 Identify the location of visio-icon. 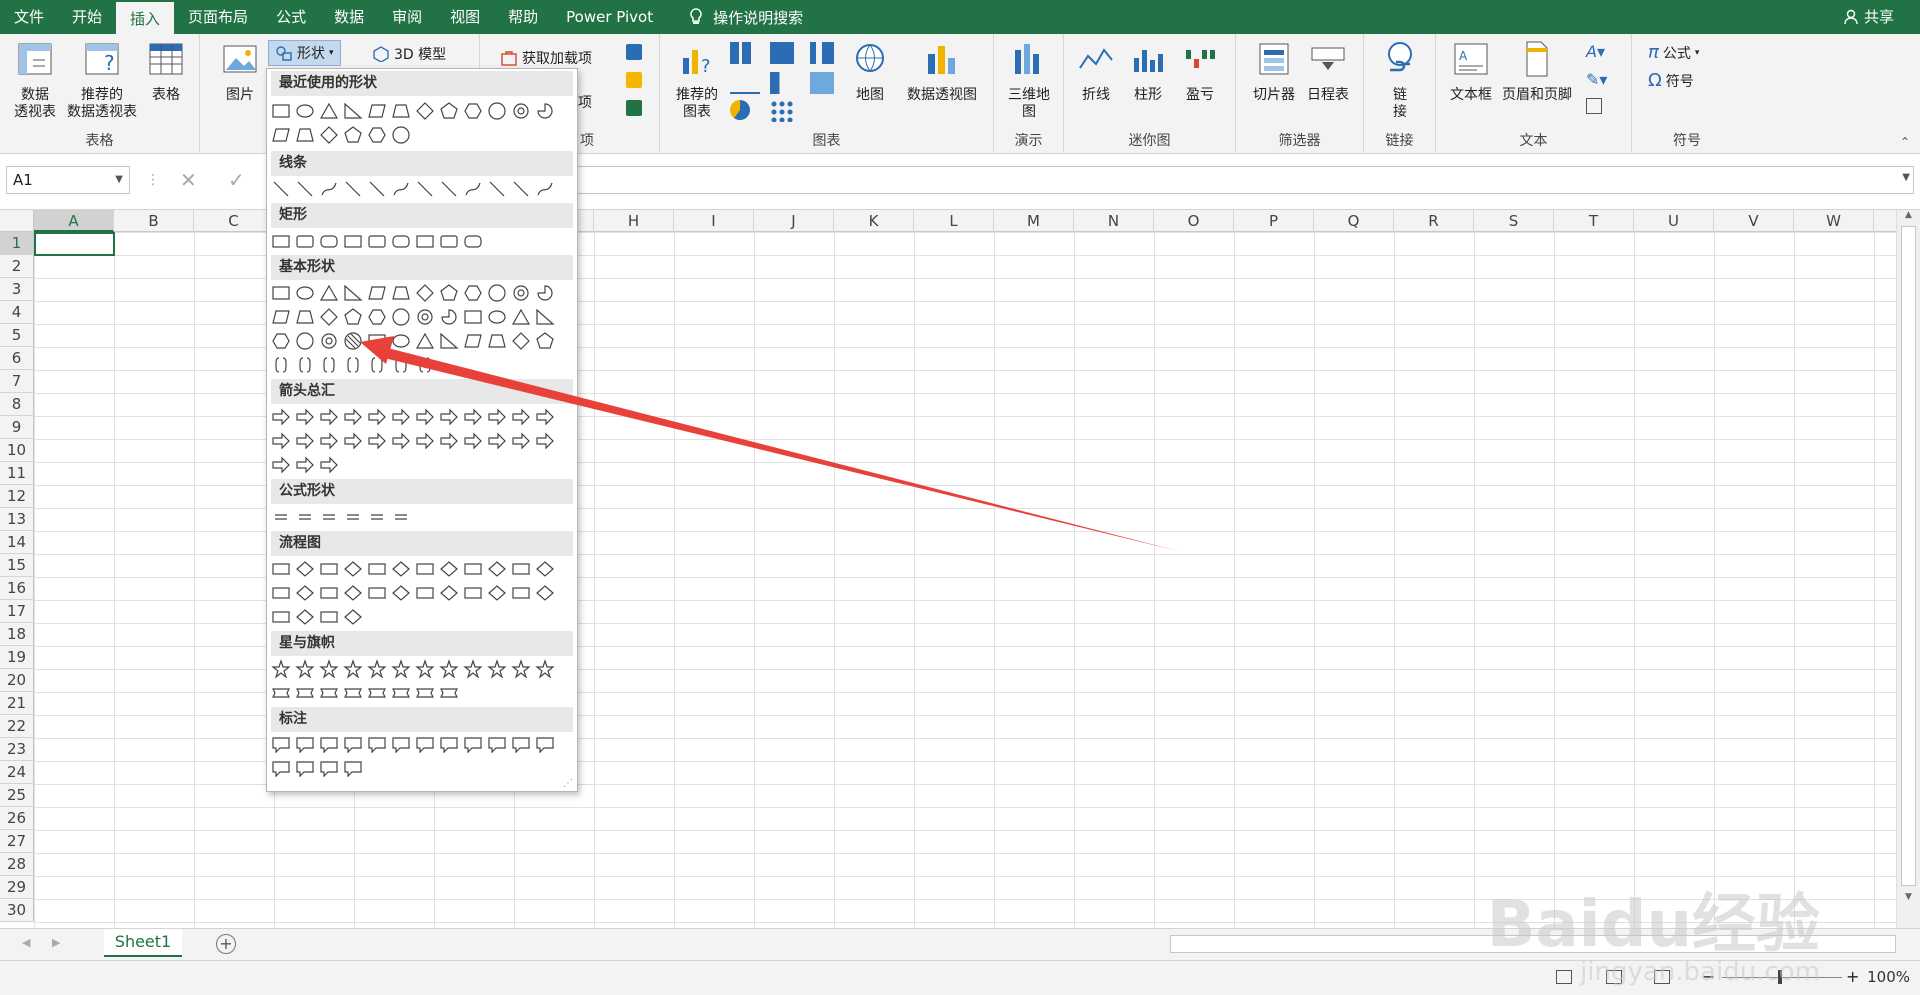
(634, 52).